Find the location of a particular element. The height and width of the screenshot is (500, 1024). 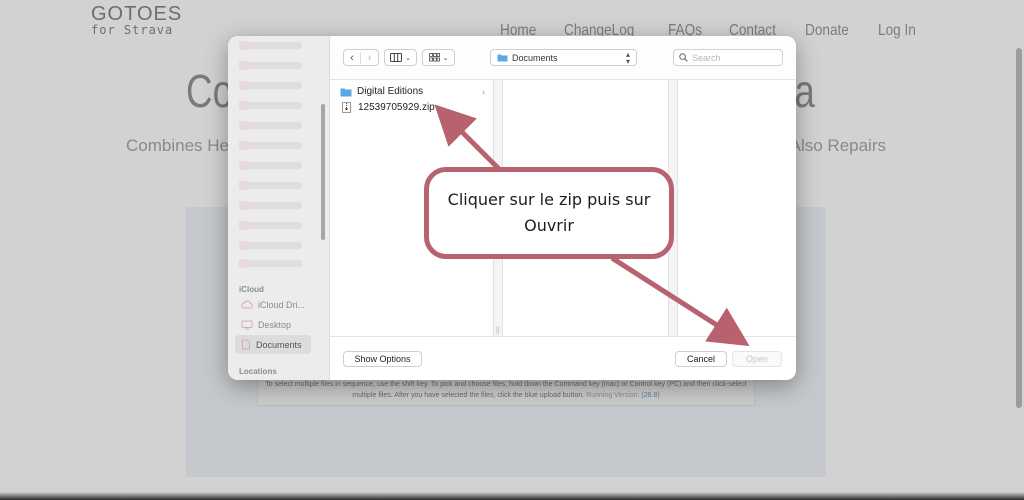

file-item-zip: 12539705929.zip is located at coordinates (412, 107).